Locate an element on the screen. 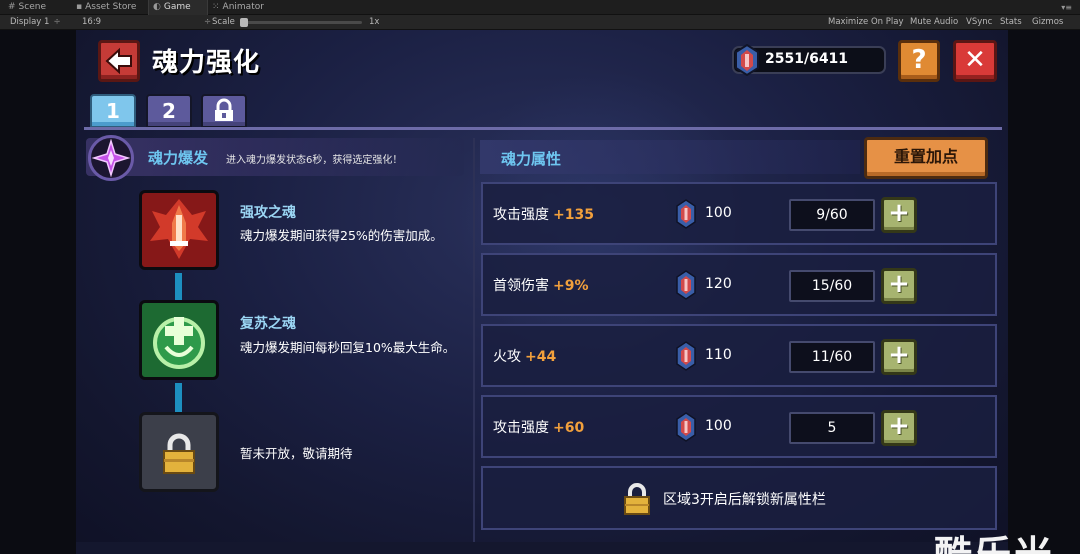 The height and width of the screenshot is (554, 1080). scale-slider-thumb is located at coordinates (244, 22).